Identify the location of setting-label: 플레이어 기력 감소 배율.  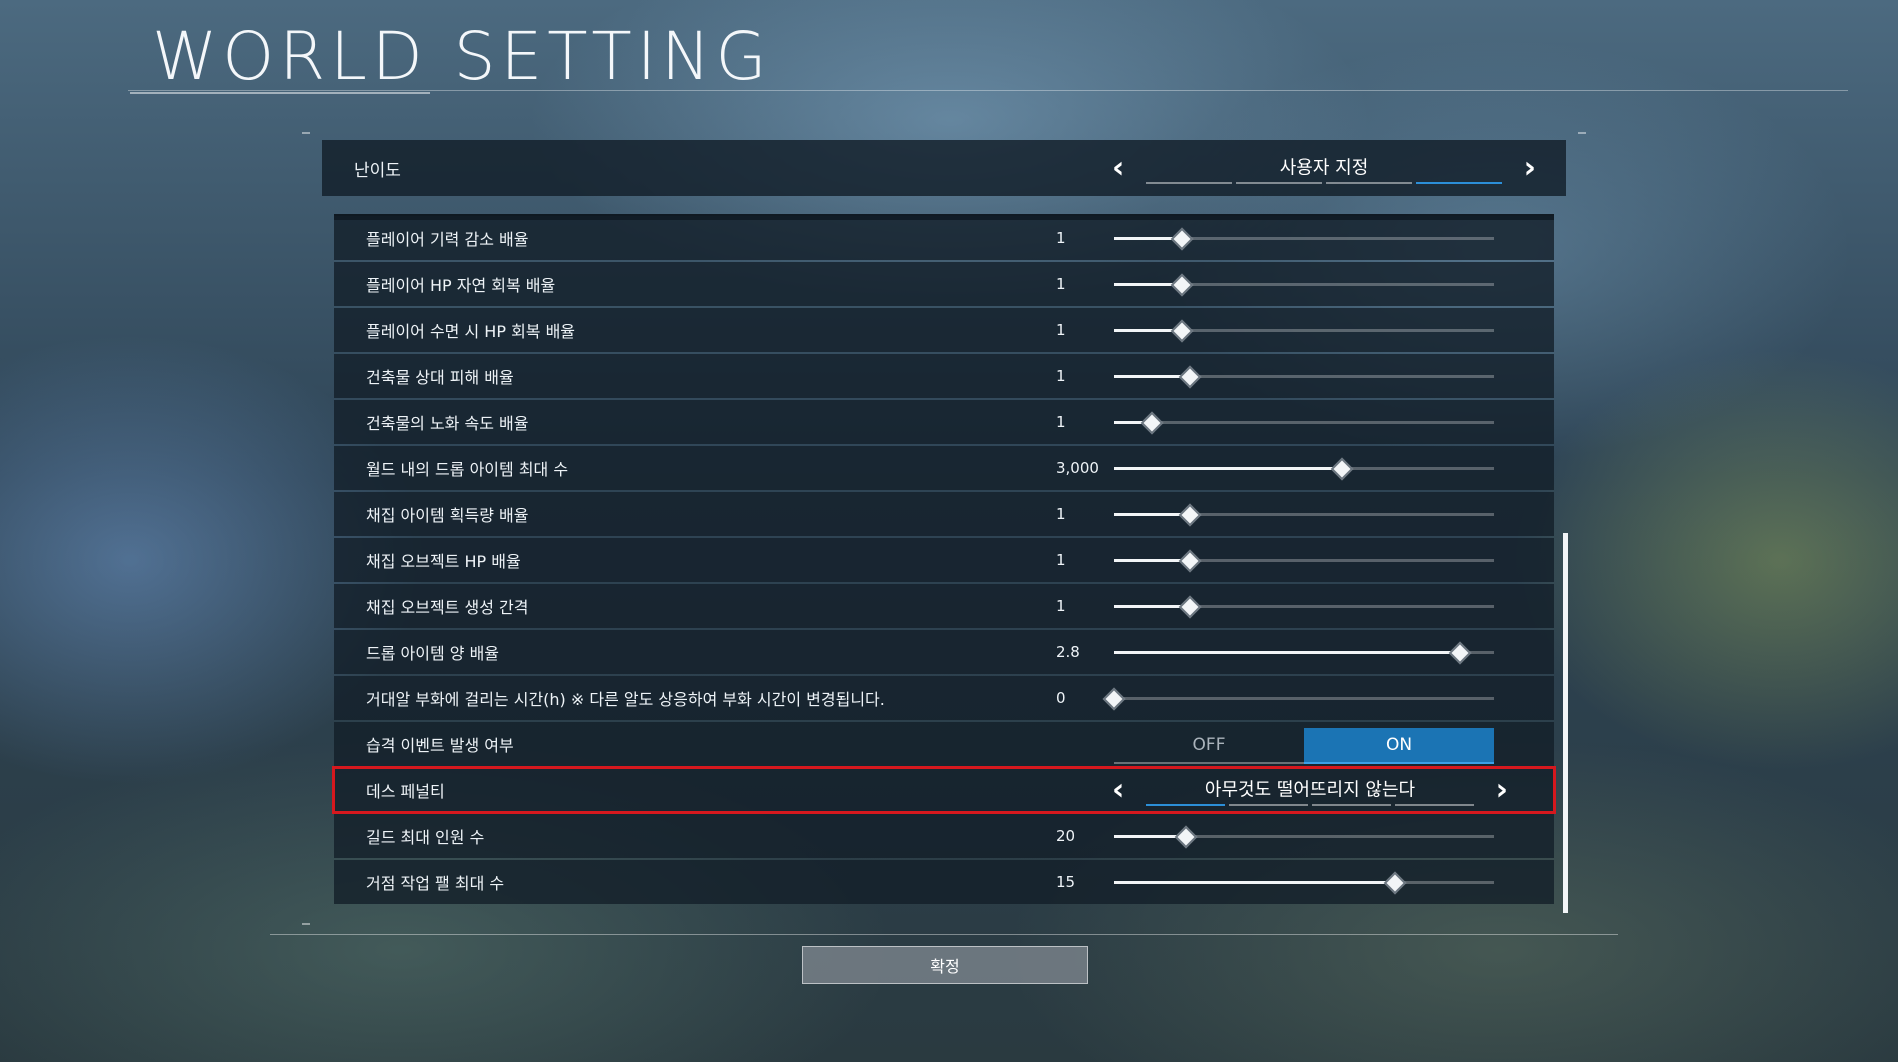
(447, 239).